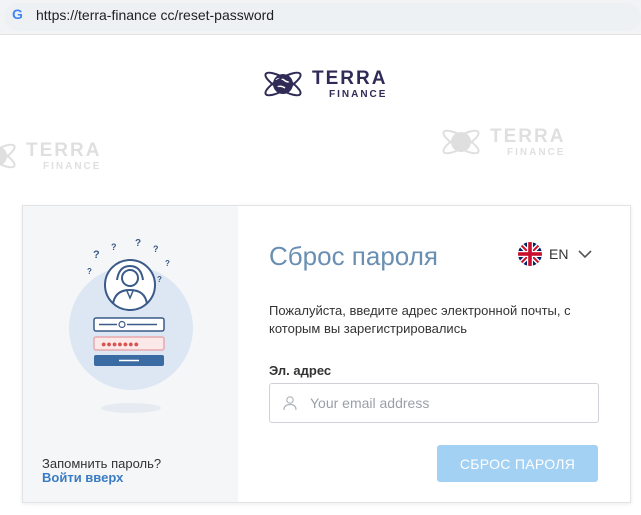 Image resolution: width=641 pixels, height=515 pixels. I want to click on user-icon, so click(290, 403).